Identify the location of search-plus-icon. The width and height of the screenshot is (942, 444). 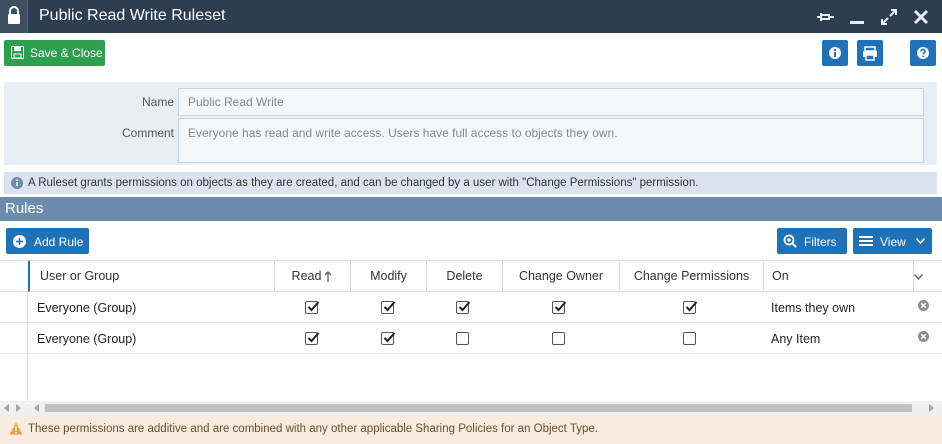
(790, 241).